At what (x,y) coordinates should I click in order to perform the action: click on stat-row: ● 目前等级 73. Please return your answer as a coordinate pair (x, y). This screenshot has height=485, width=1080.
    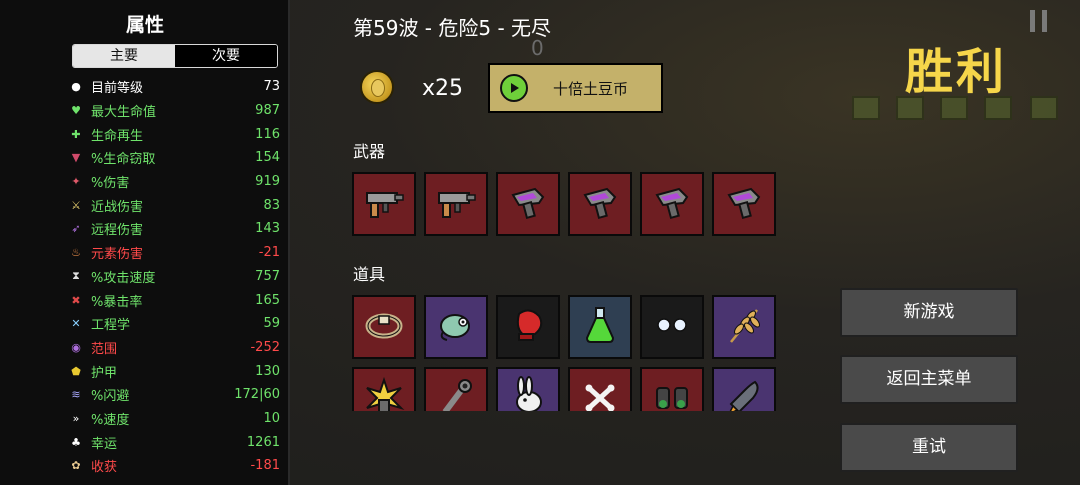
    Looking at the image, I should click on (175, 87).